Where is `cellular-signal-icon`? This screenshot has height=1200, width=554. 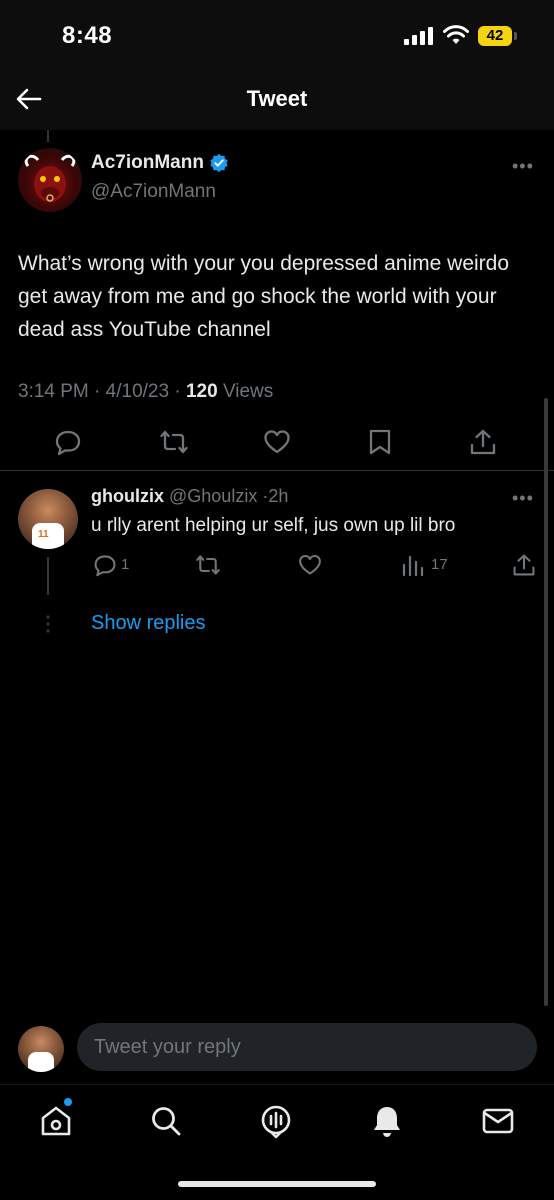 cellular-signal-icon is located at coordinates (418, 36).